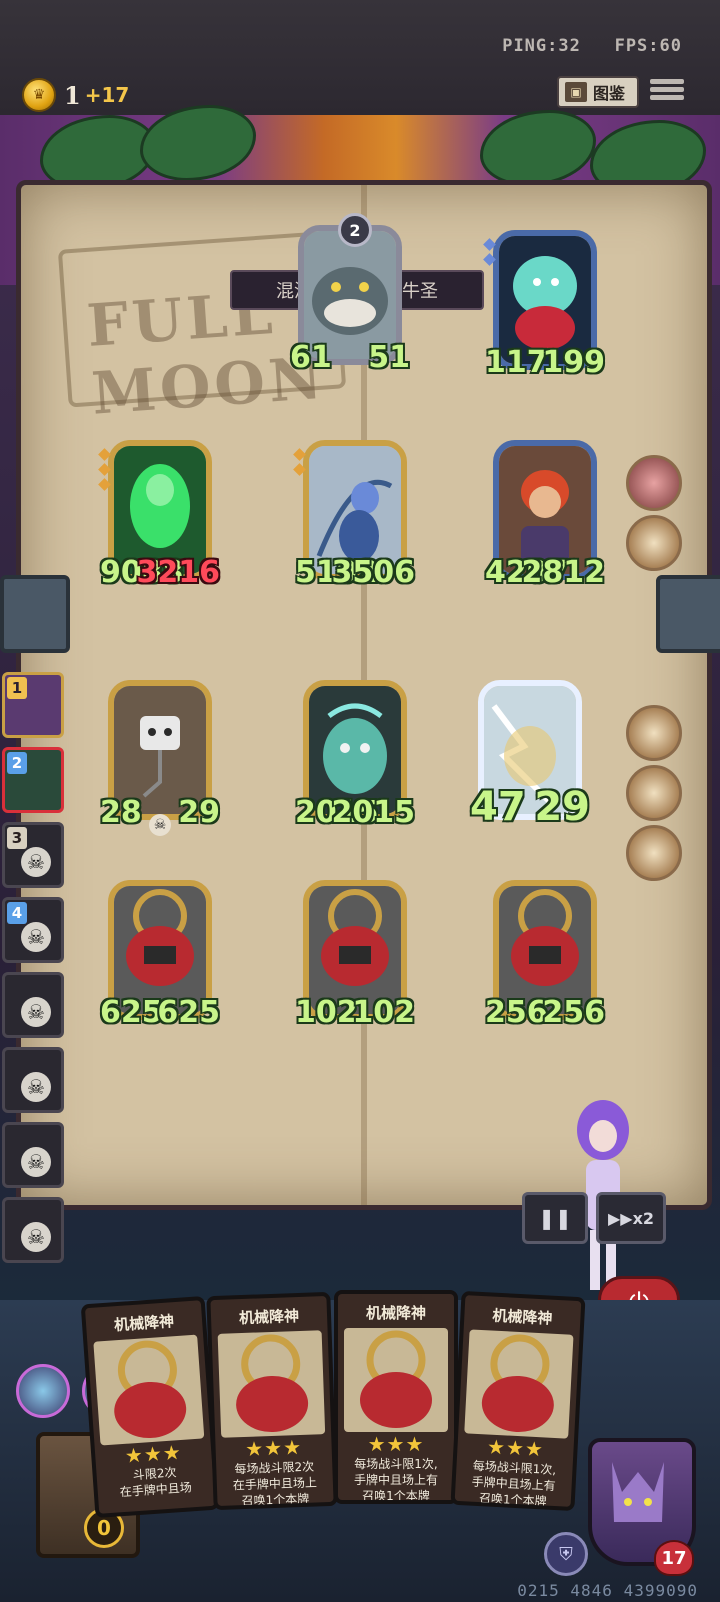  Describe the element at coordinates (121, 812) in the screenshot. I see `unit-attack: 28` at that location.